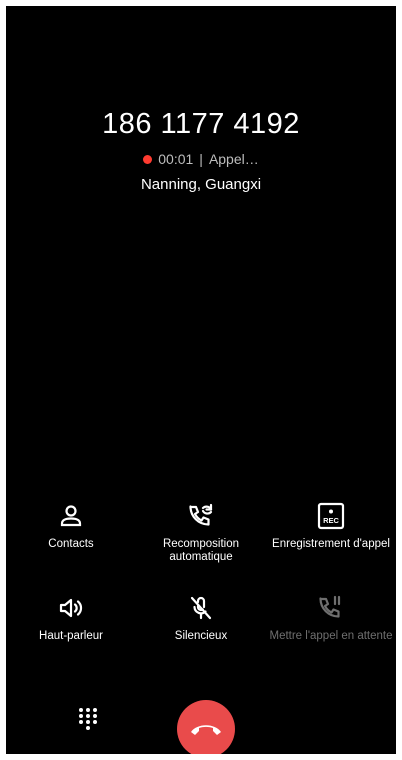 This screenshot has height=760, width=402. What do you see at coordinates (71, 608) in the screenshot?
I see `speaker-icon` at bounding box center [71, 608].